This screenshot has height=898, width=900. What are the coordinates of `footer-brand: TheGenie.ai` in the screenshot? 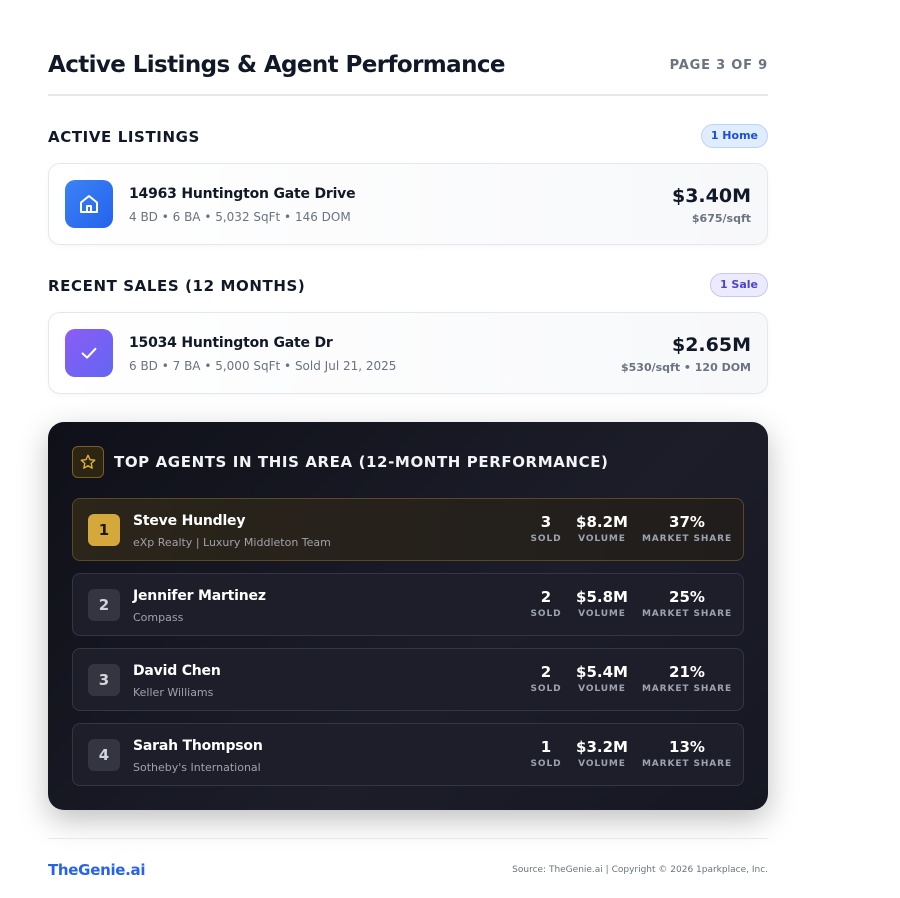 It's located at (97, 870).